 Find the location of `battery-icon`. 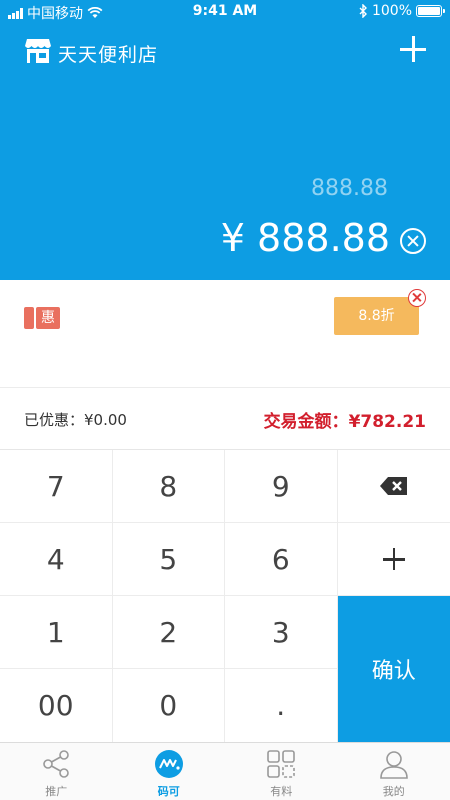

battery-icon is located at coordinates (430, 11).